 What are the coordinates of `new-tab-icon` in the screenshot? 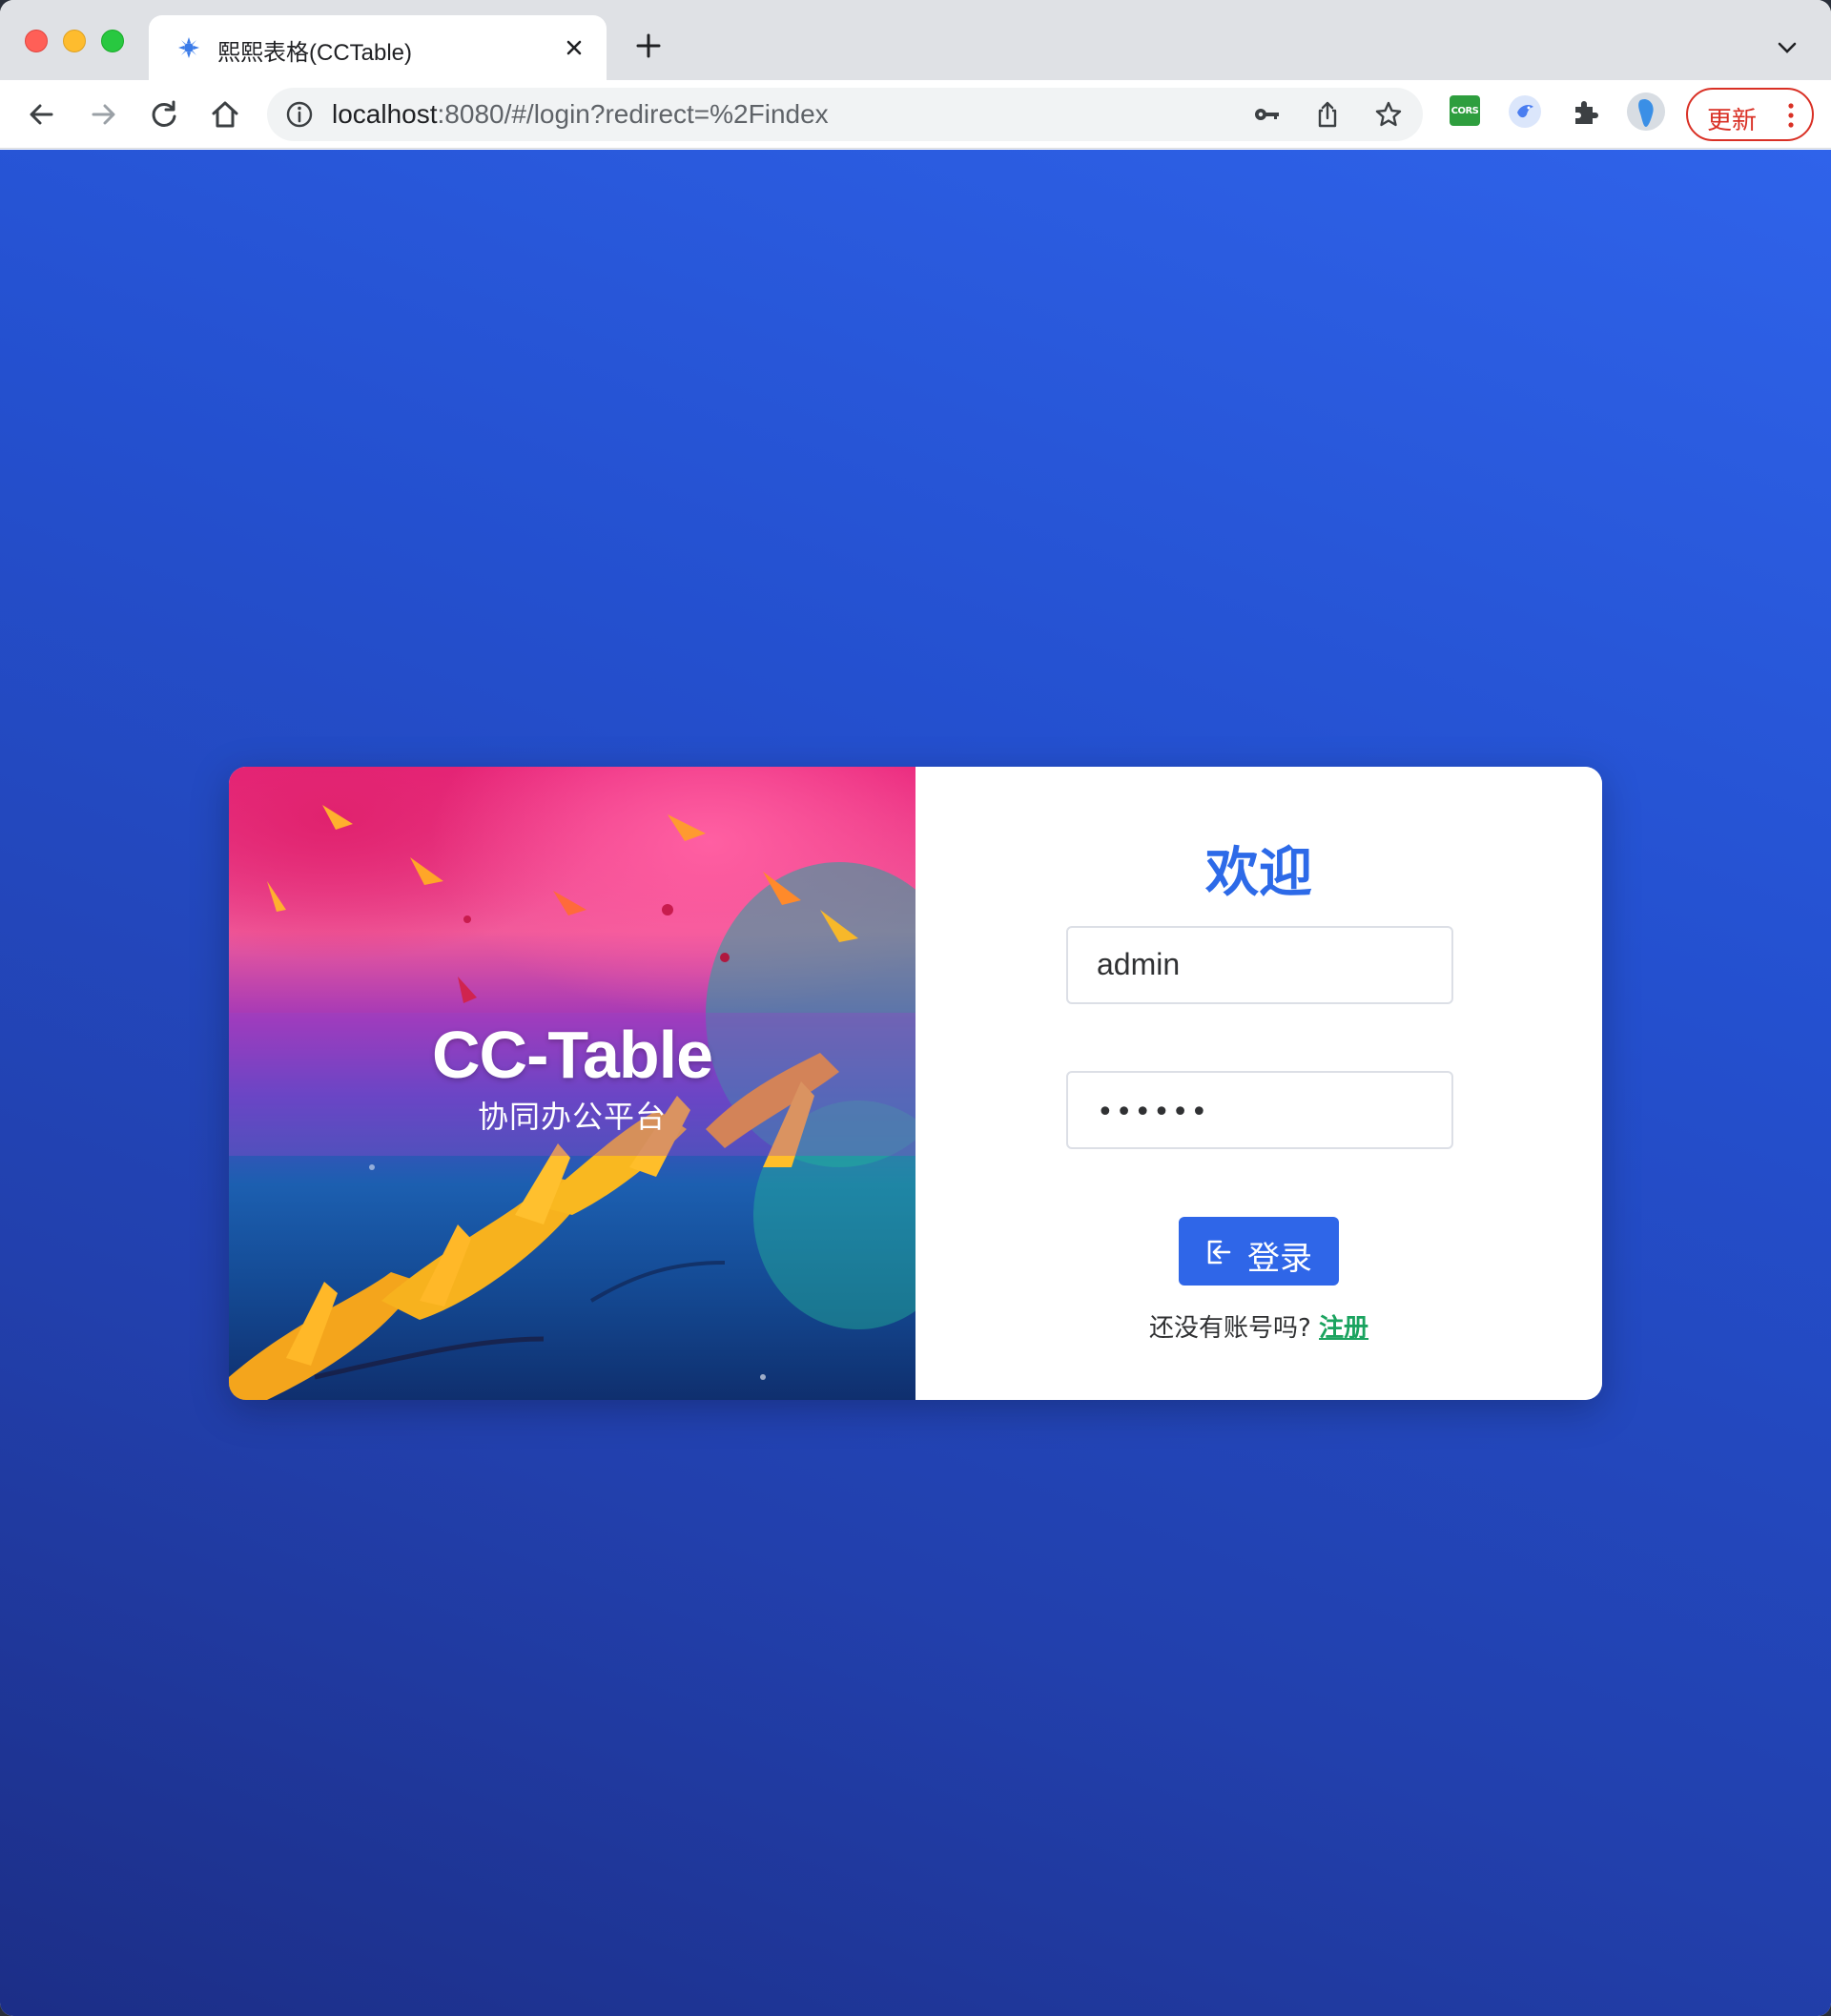 It's located at (648, 46).